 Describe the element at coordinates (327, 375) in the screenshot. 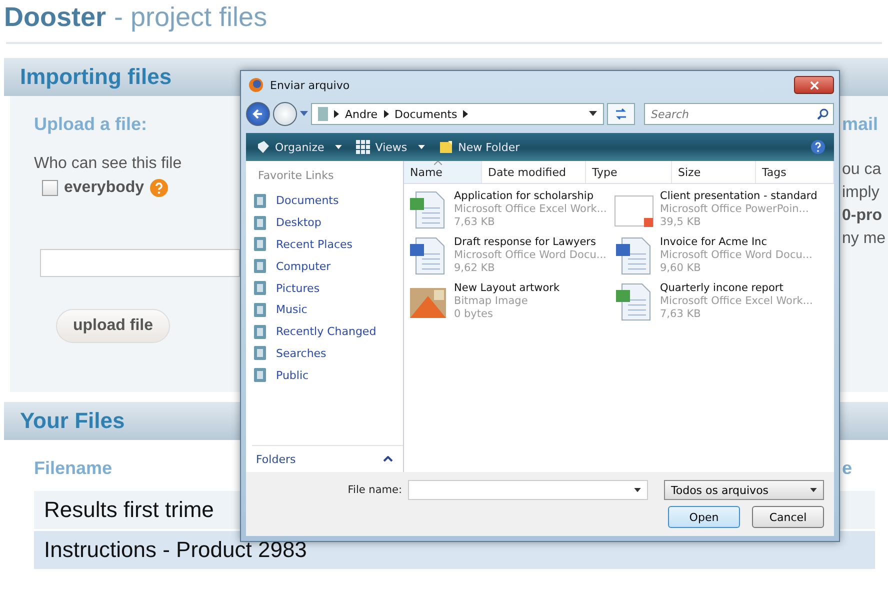

I see `favorite-link: Public` at that location.